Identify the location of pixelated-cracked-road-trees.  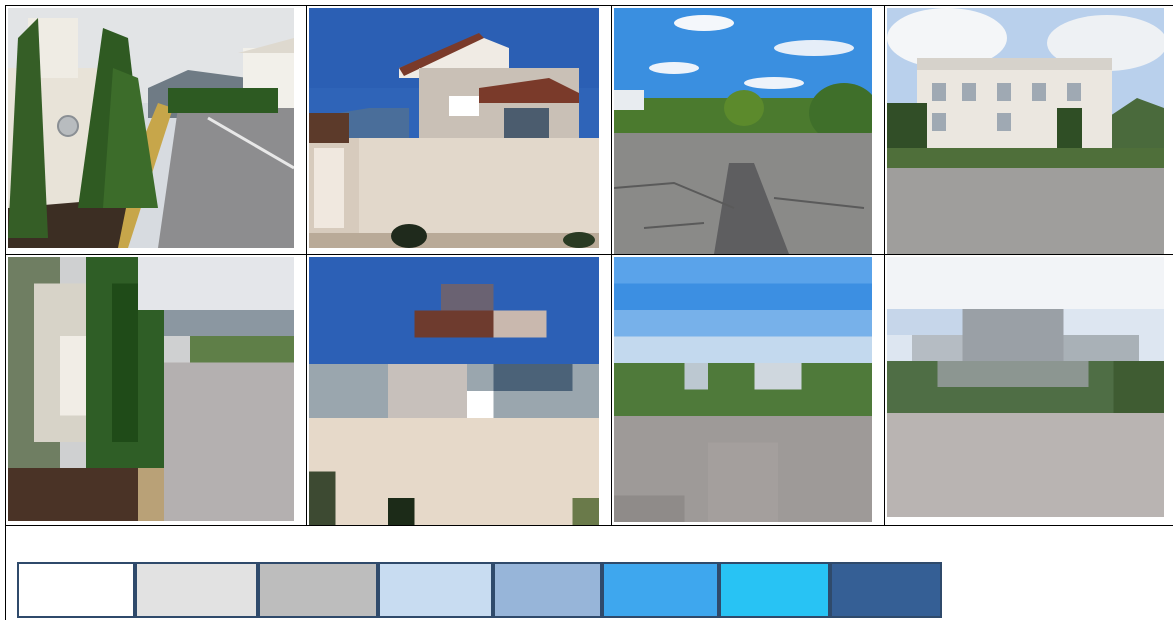
(743, 389).